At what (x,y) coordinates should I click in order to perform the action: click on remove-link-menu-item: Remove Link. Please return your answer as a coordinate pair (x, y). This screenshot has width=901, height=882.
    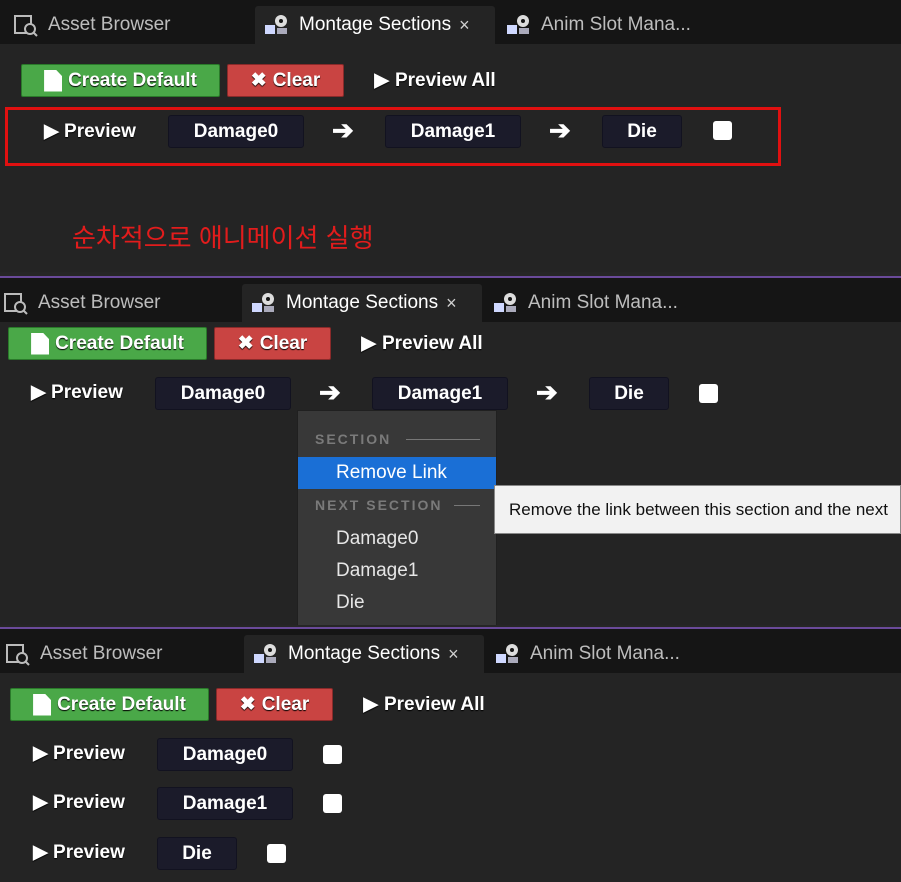
    Looking at the image, I should click on (397, 473).